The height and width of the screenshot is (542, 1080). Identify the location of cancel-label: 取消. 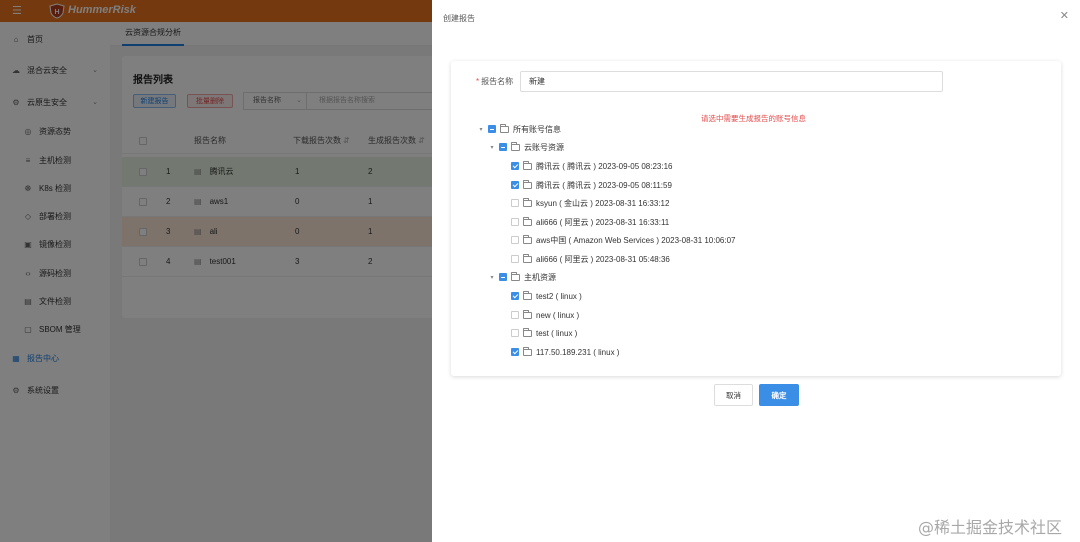
(733, 395).